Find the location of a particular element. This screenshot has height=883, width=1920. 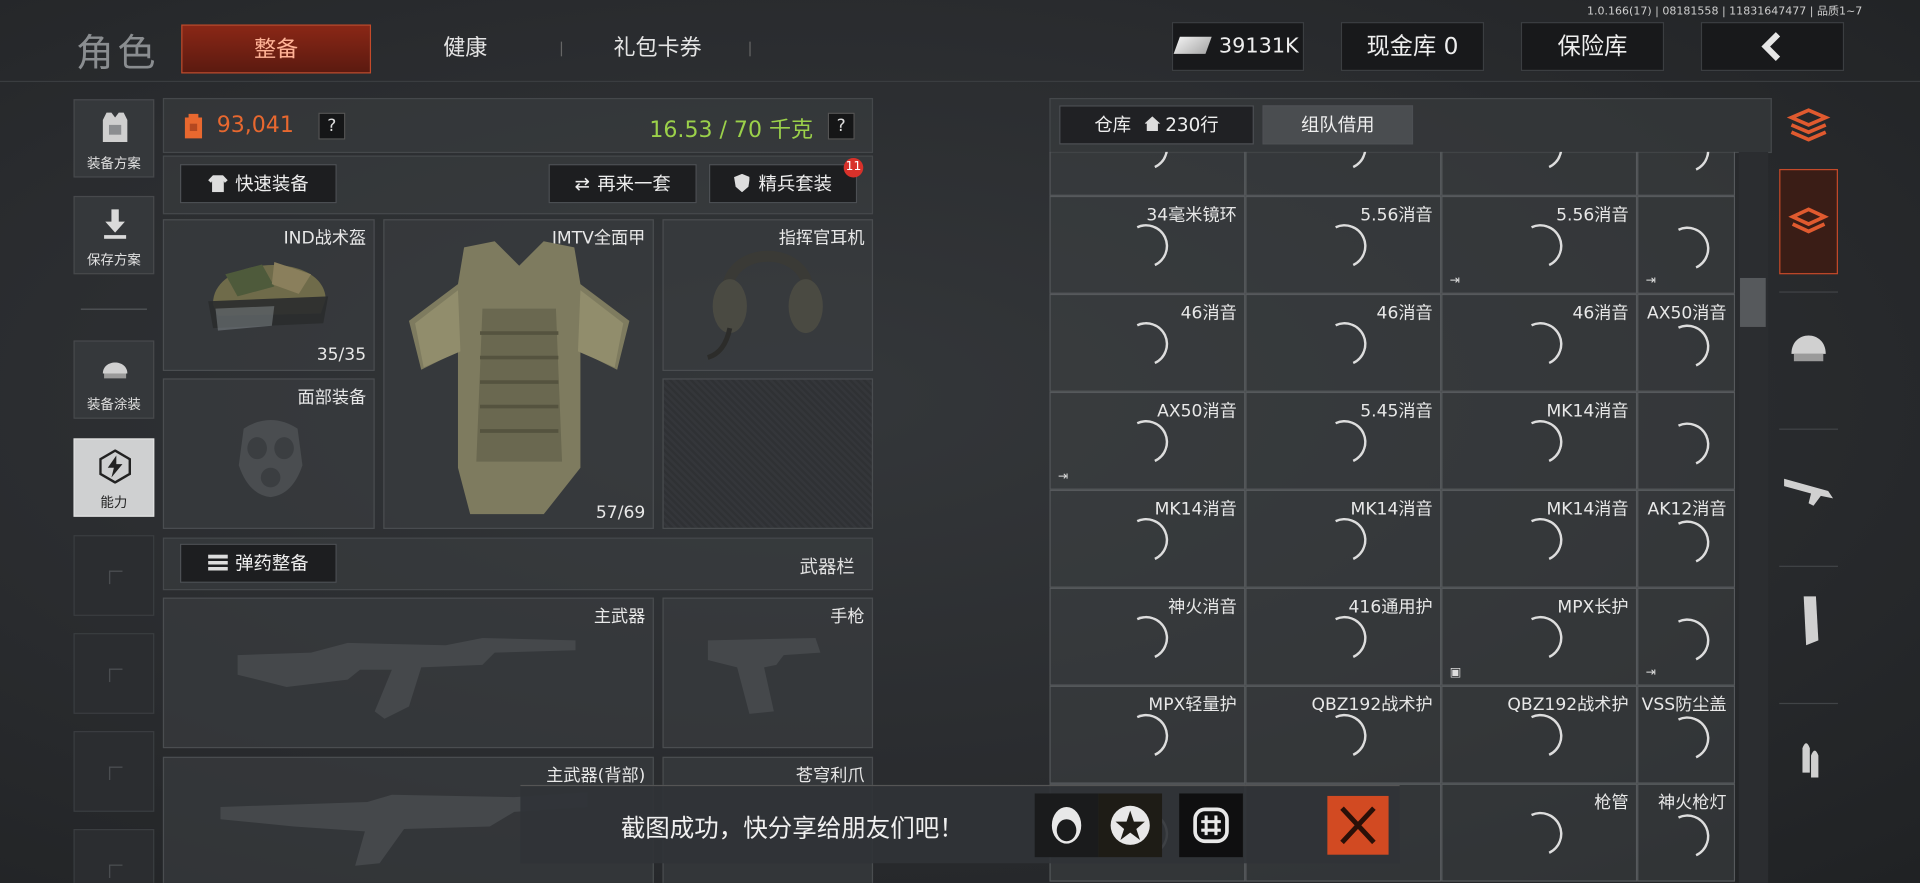

grid-item-cell: MPX长护 ▣ is located at coordinates (1539, 636).